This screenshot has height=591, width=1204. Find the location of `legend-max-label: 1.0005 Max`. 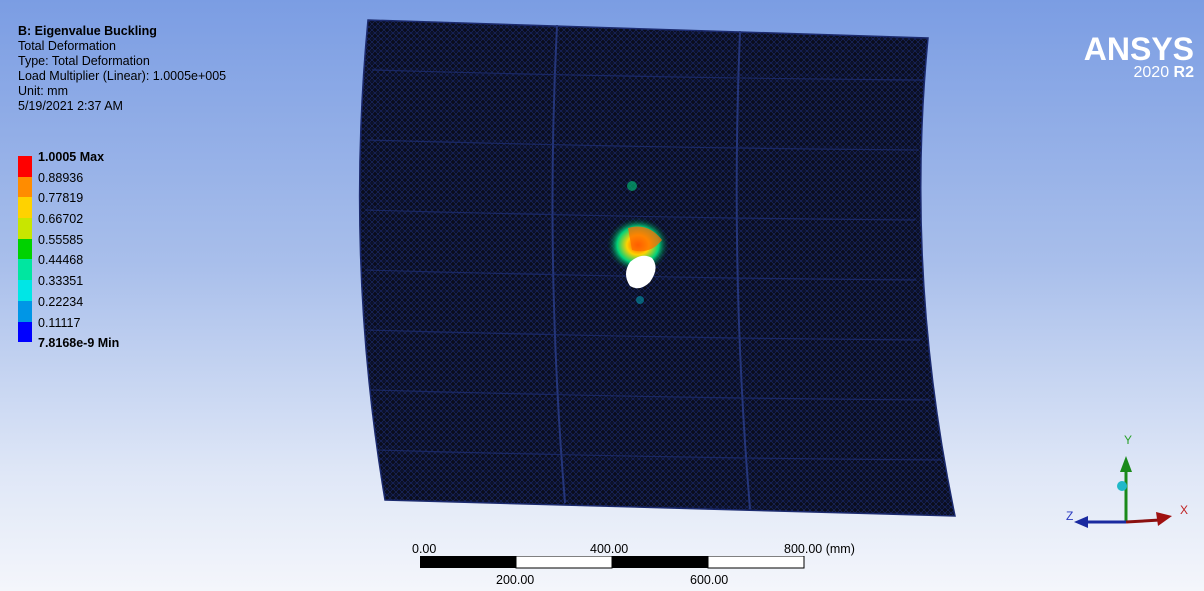

legend-max-label: 1.0005 Max is located at coordinates (71, 157).